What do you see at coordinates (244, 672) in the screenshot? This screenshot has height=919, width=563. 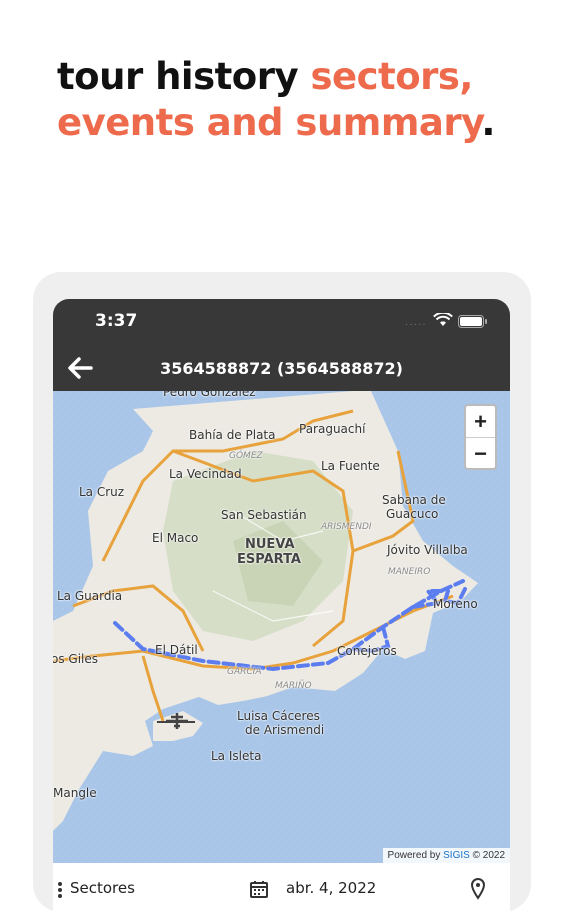 I see `map-label: GARCÍA` at bounding box center [244, 672].